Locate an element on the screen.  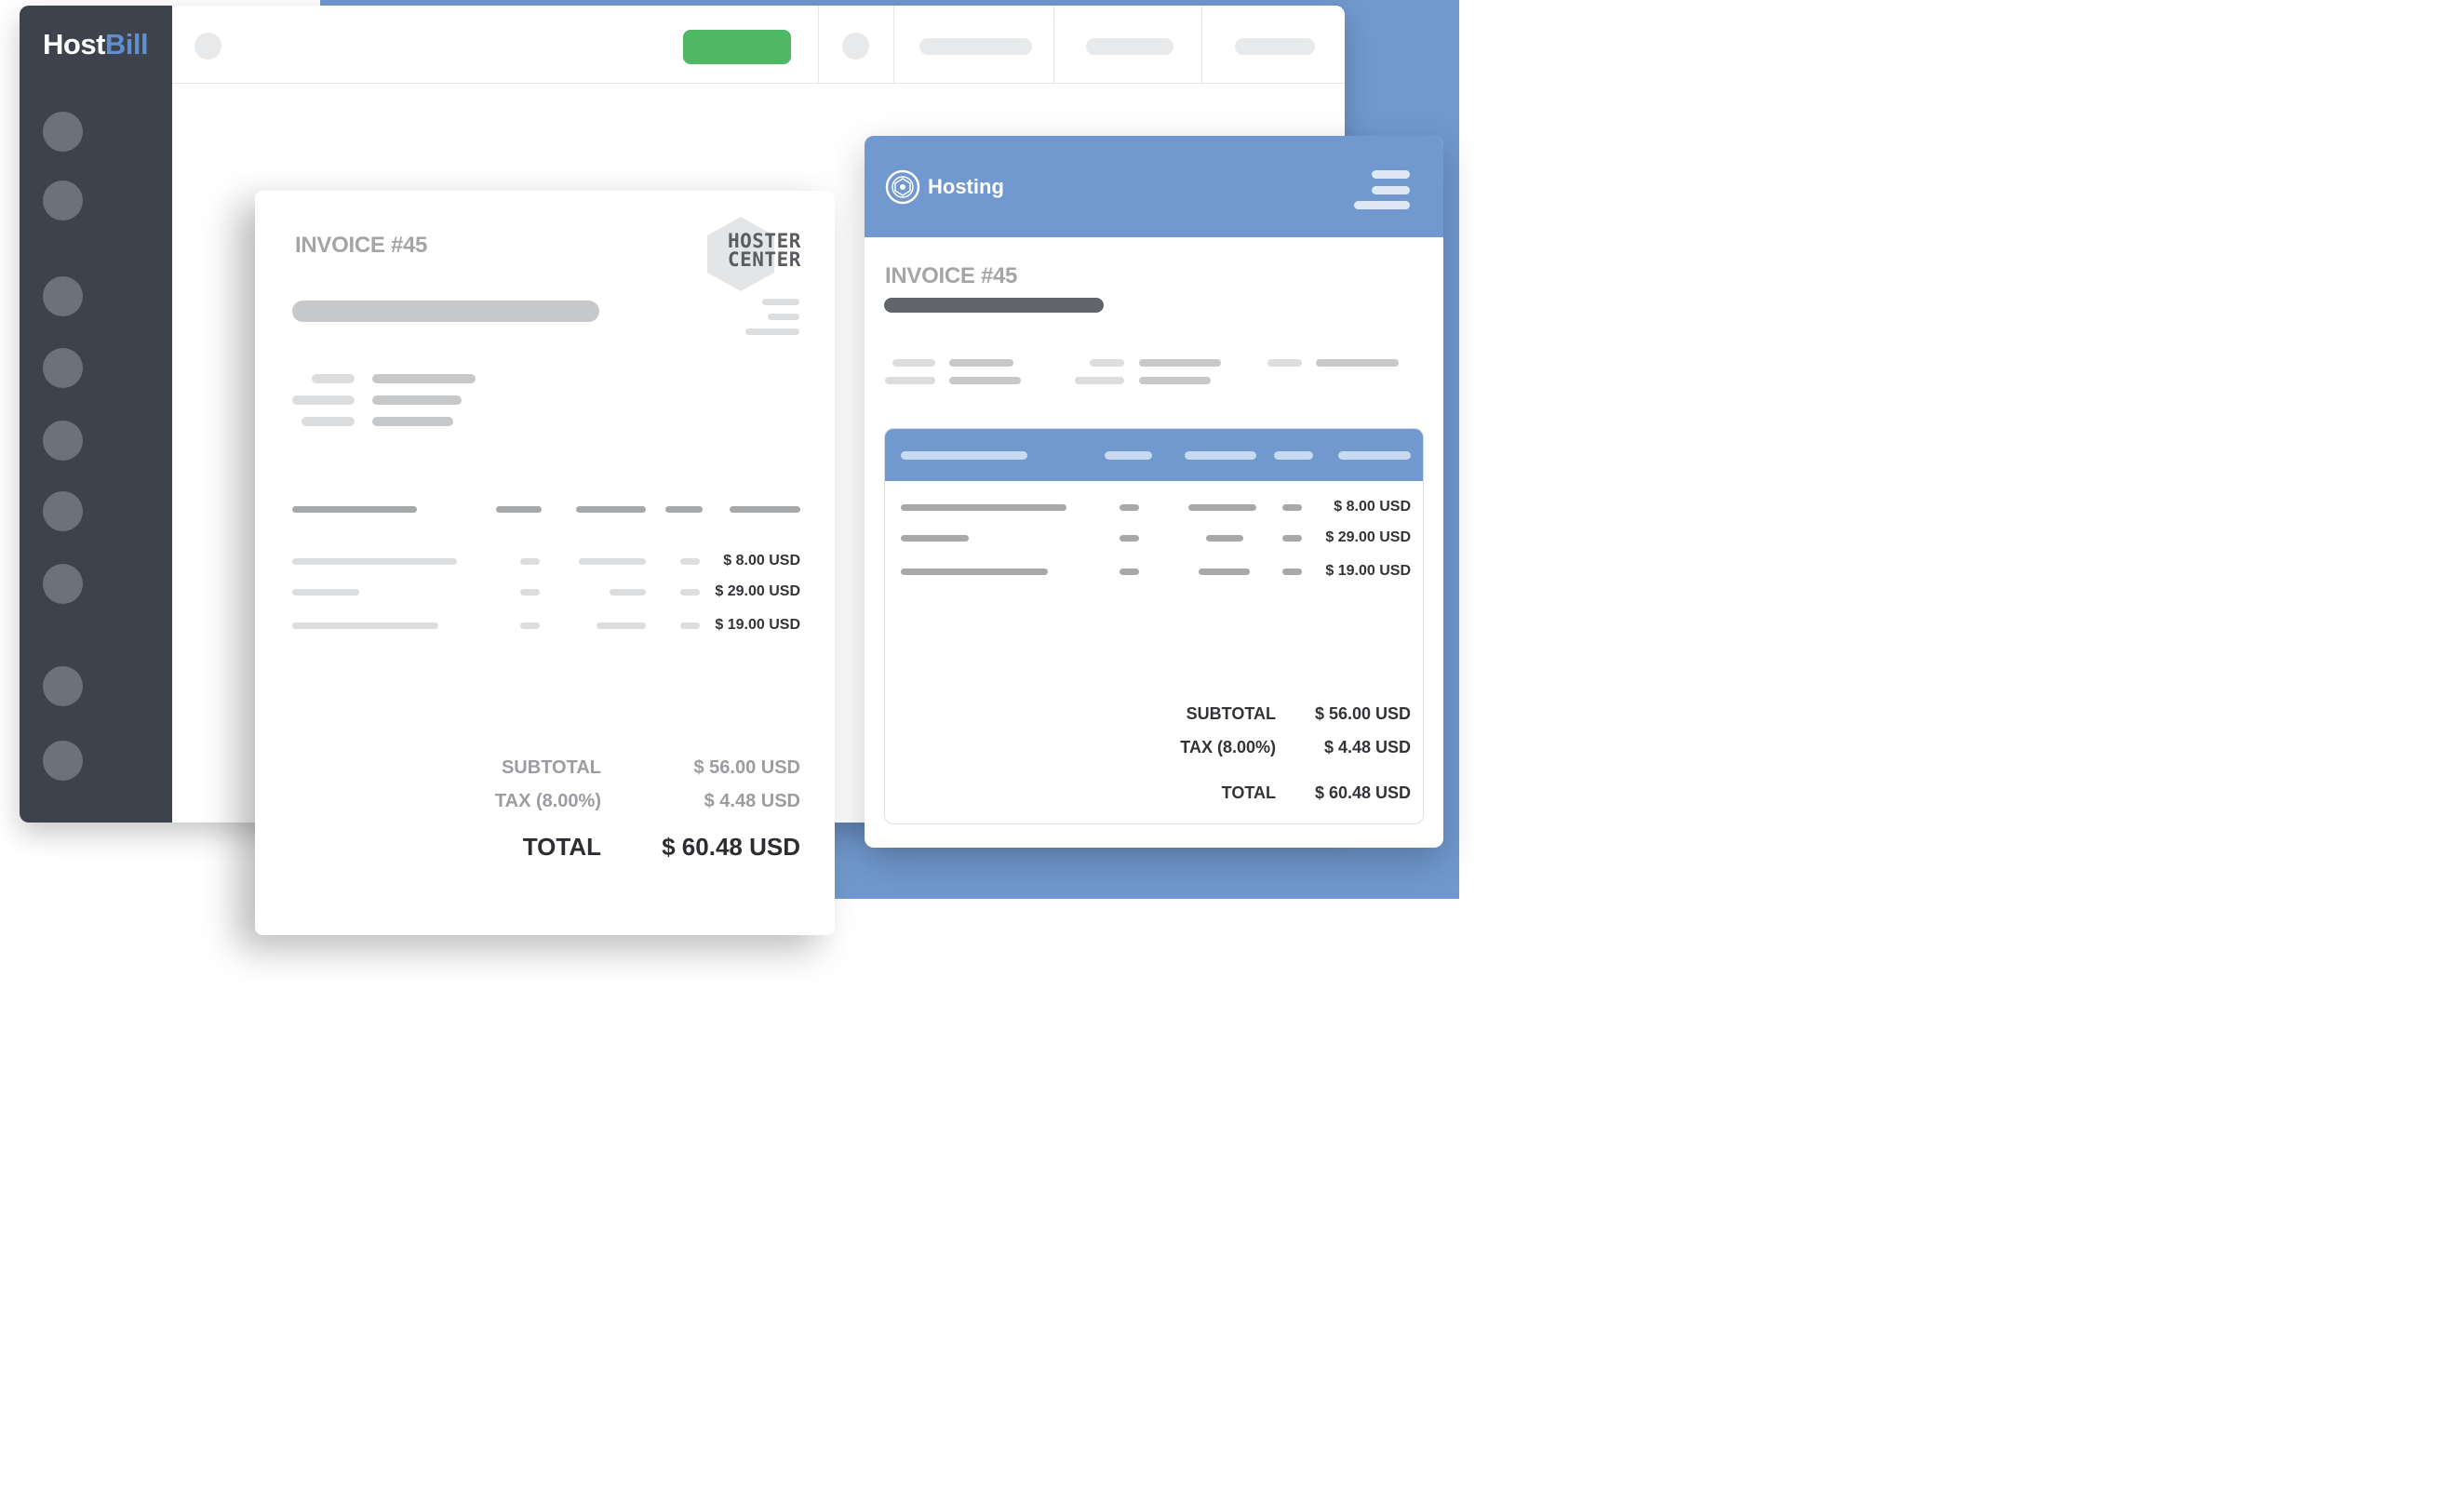
top-menu-icon is located at coordinates (207, 46).